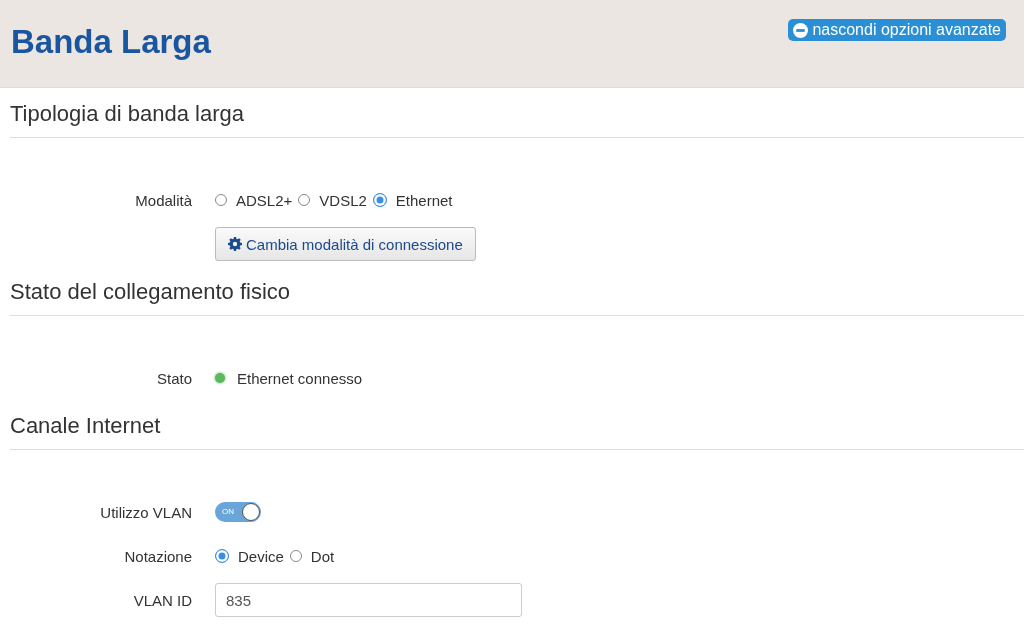 This screenshot has height=635, width=1024. Describe the element at coordinates (235, 244) in the screenshot. I see `gear-icon` at that location.